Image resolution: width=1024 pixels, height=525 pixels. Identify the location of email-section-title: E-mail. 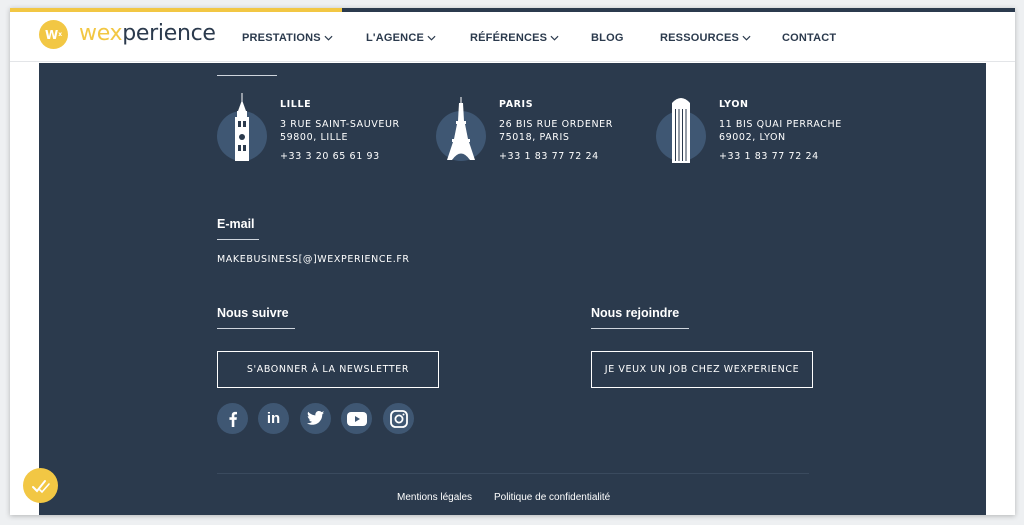
(236, 224).